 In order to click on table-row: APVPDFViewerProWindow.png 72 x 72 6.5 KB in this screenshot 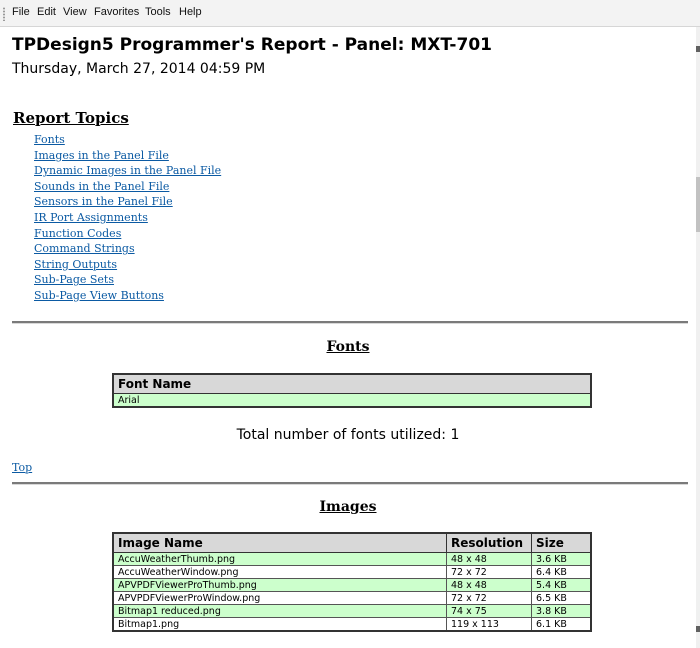, I will do `click(352, 598)`.